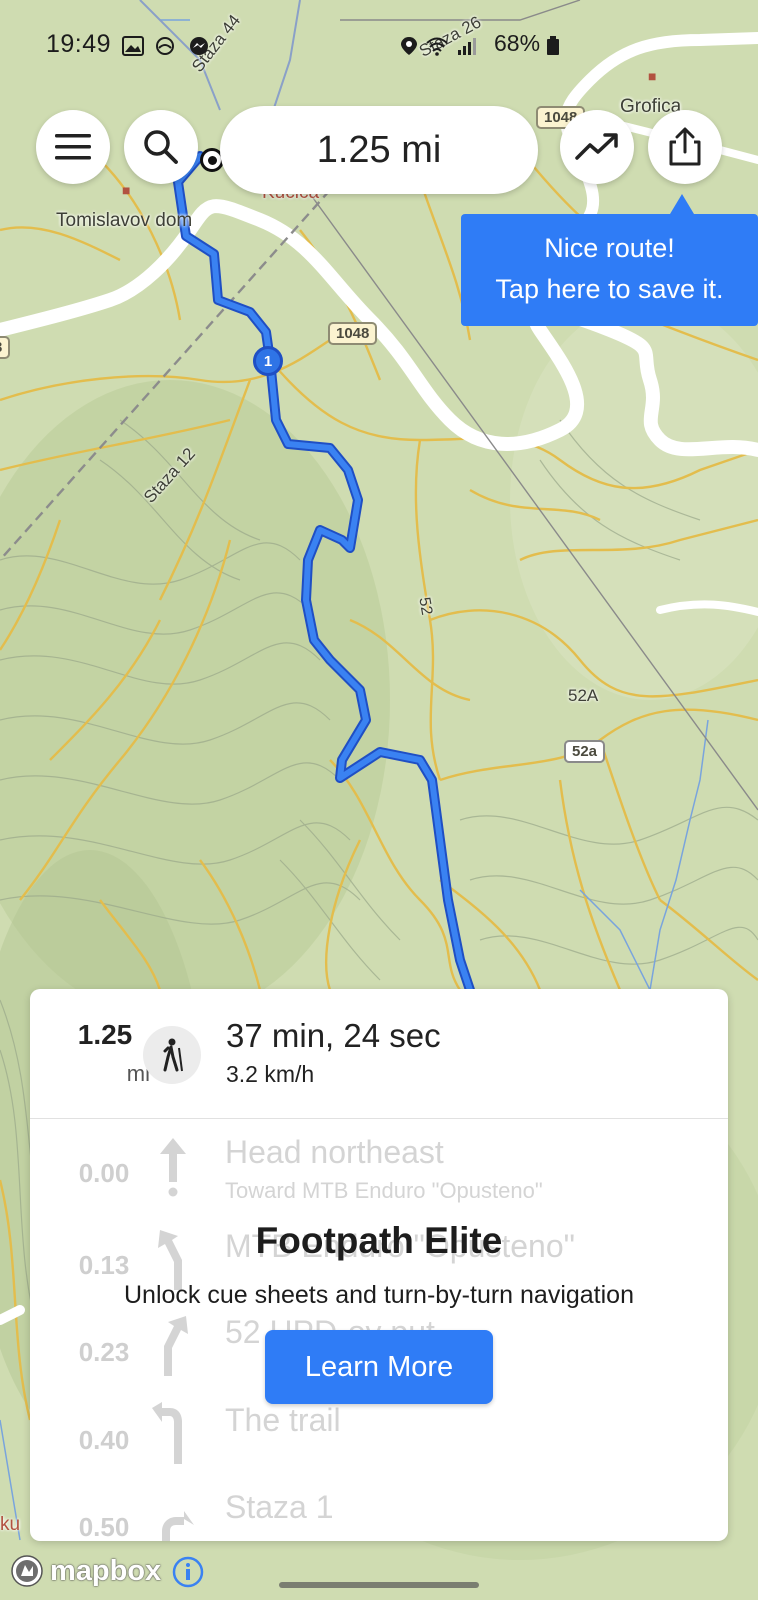 Image resolution: width=758 pixels, height=1600 pixels. I want to click on info-icon, so click(188, 1572).